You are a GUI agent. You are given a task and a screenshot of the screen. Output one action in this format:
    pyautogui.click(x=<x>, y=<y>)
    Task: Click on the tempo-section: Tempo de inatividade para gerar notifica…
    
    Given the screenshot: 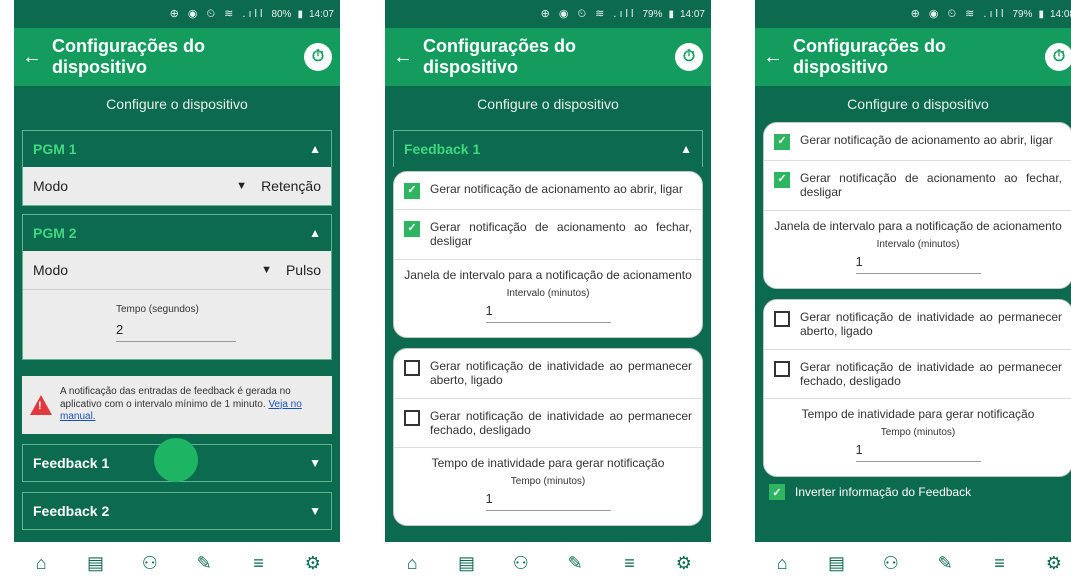 What is the action you would take?
    pyautogui.click(x=917, y=437)
    